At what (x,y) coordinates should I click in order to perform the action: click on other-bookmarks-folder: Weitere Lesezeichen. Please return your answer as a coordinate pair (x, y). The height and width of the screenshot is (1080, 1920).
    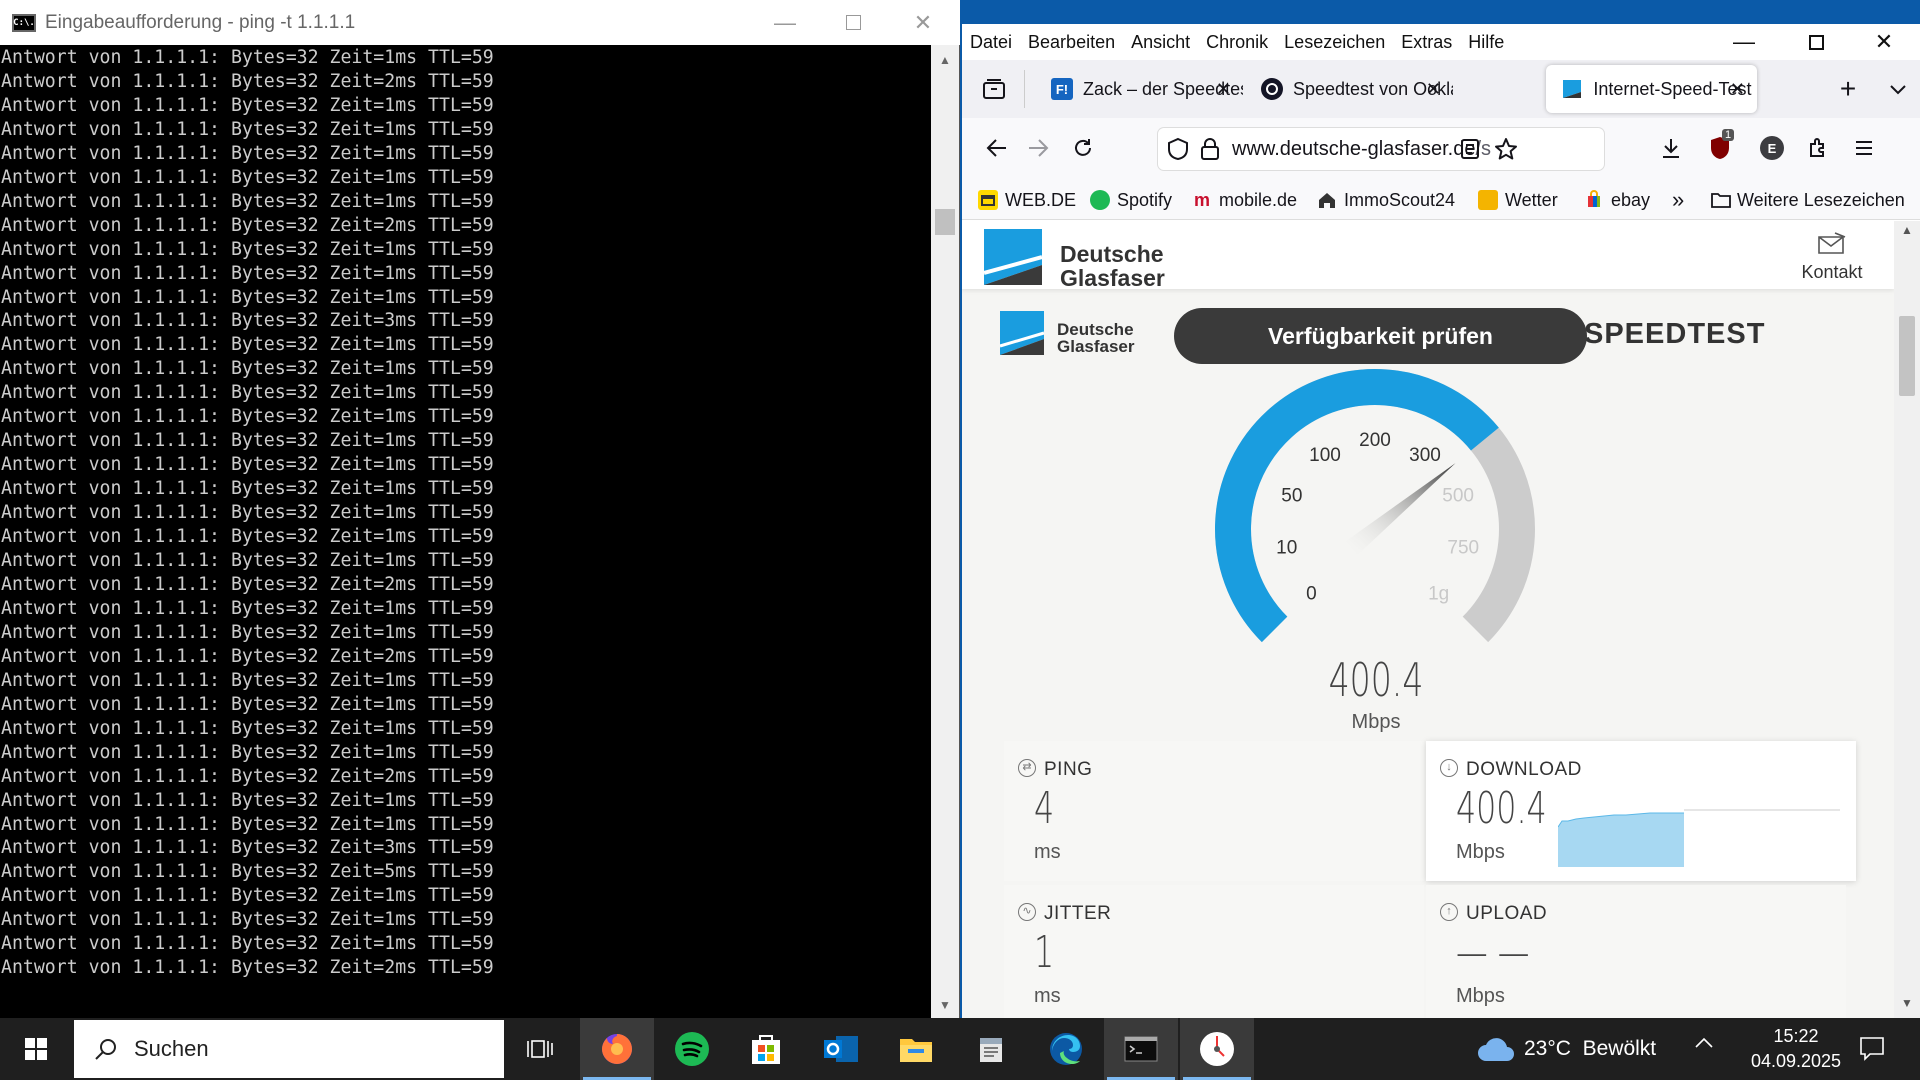
    Looking at the image, I should click on (1807, 200).